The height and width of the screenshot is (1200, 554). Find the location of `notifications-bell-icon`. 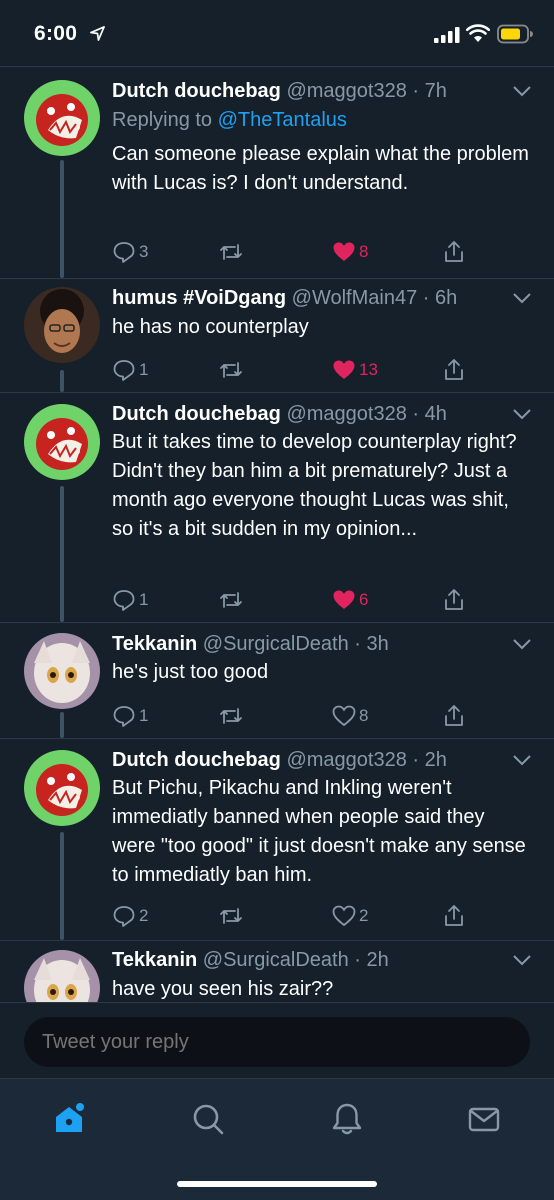

notifications-bell-icon is located at coordinates (347, 1119).